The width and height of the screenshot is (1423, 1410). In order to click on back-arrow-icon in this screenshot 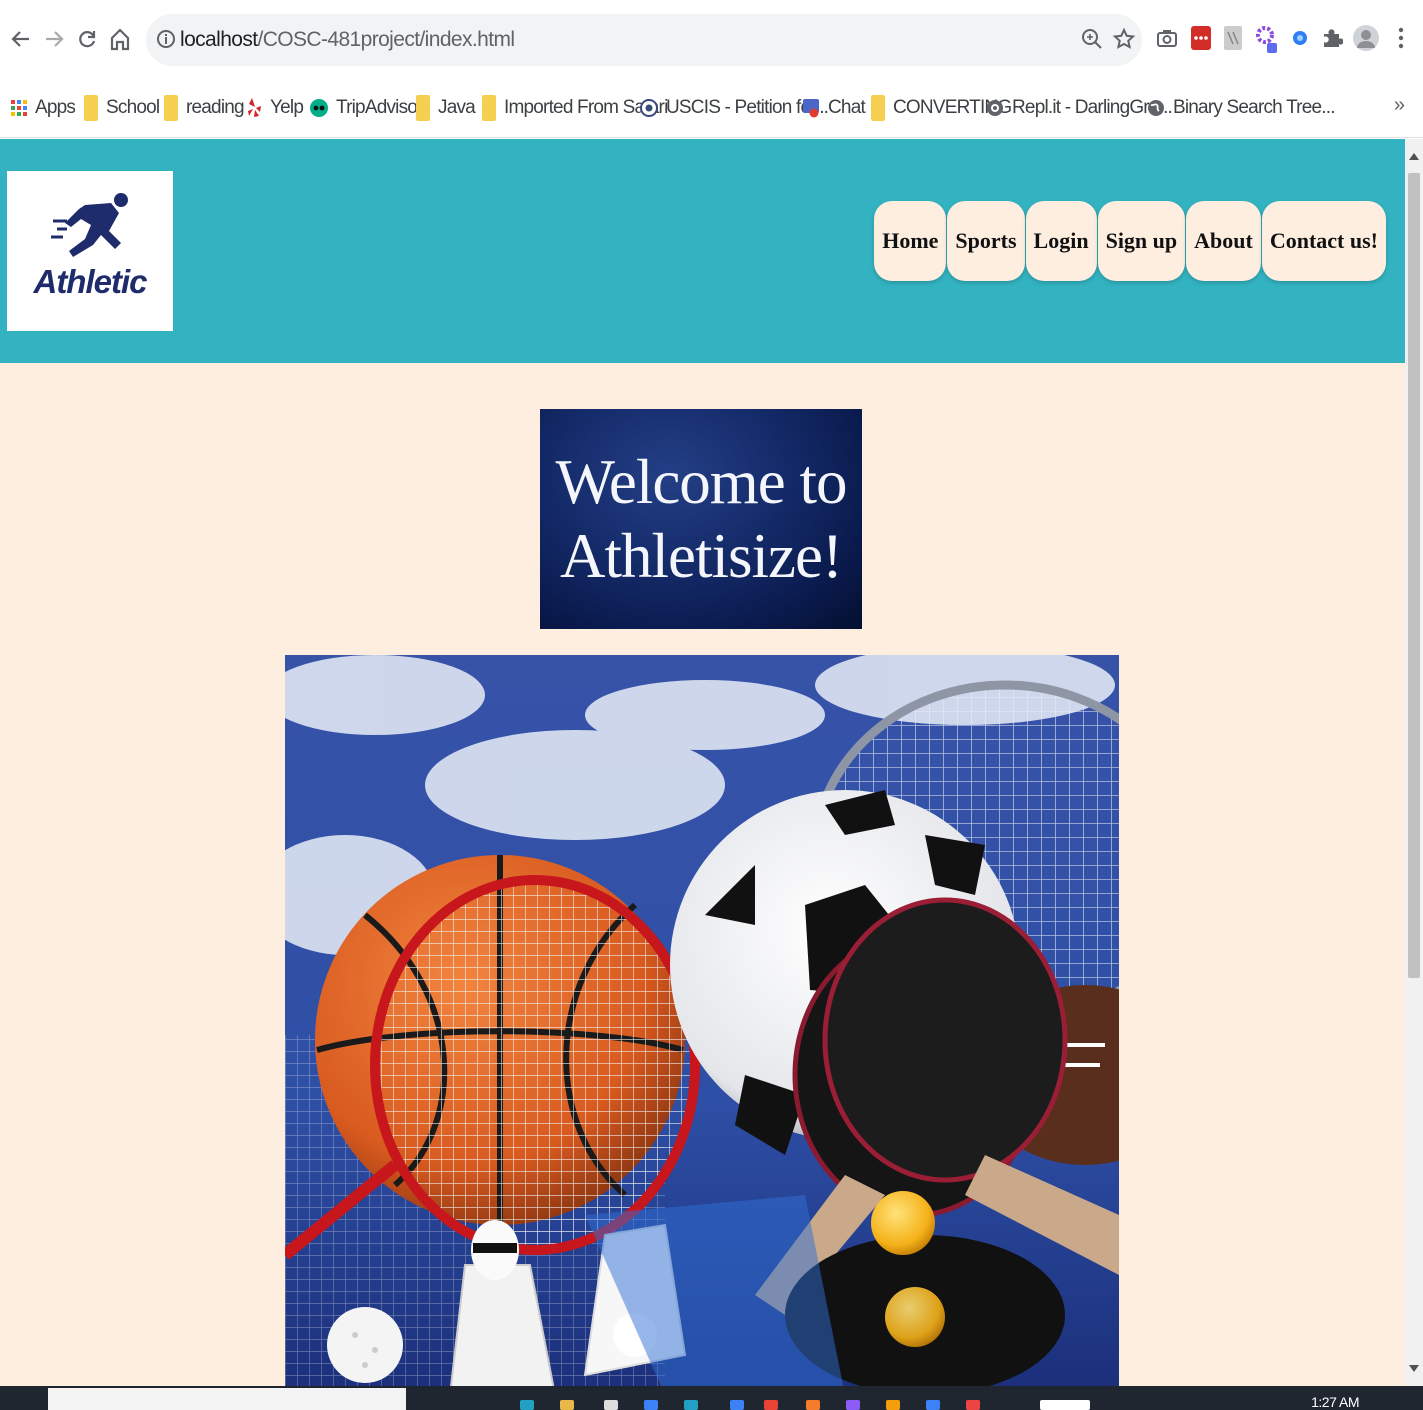, I will do `click(20, 39)`.